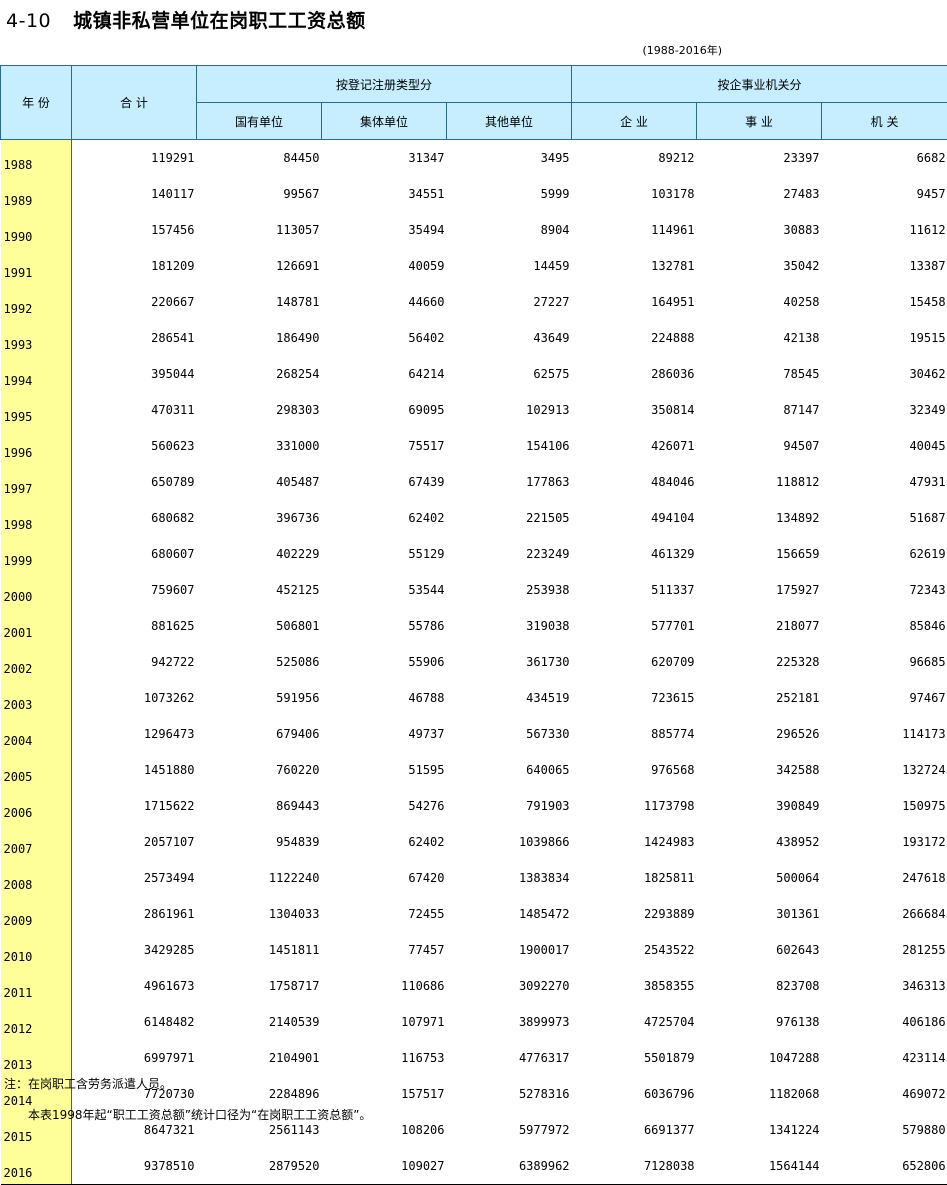  I want to click on cell-year: 2004, so click(36, 734).